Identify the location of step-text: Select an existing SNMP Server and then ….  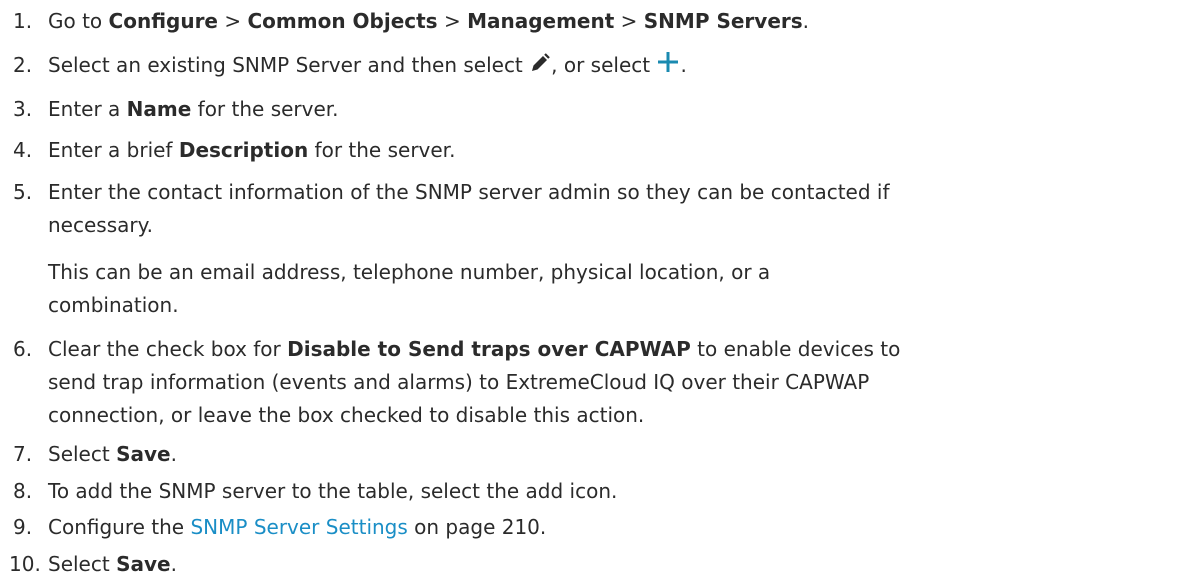
(367, 66).